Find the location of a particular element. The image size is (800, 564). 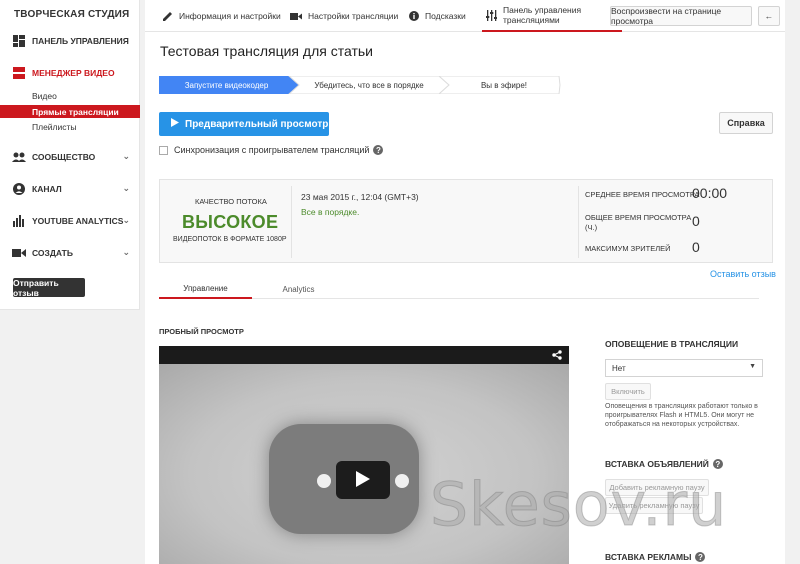

studio-title: ТВОРЧЕСКАЯ СТУДИЯ is located at coordinates (72, 14).